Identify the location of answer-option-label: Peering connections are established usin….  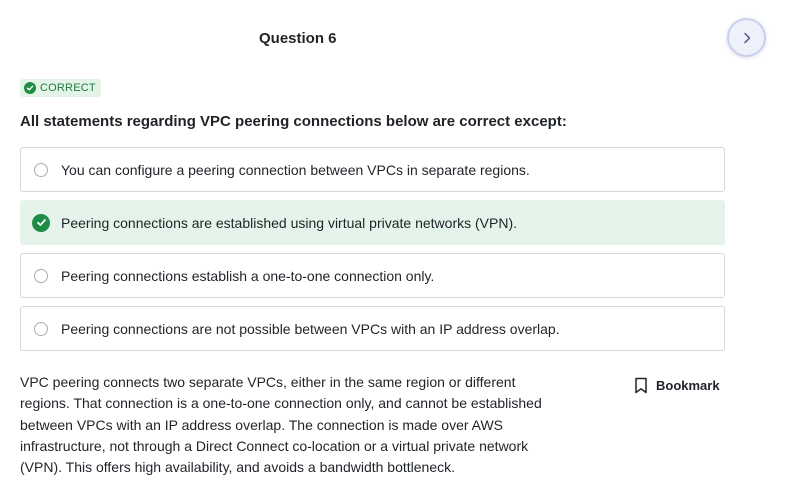
(289, 222).